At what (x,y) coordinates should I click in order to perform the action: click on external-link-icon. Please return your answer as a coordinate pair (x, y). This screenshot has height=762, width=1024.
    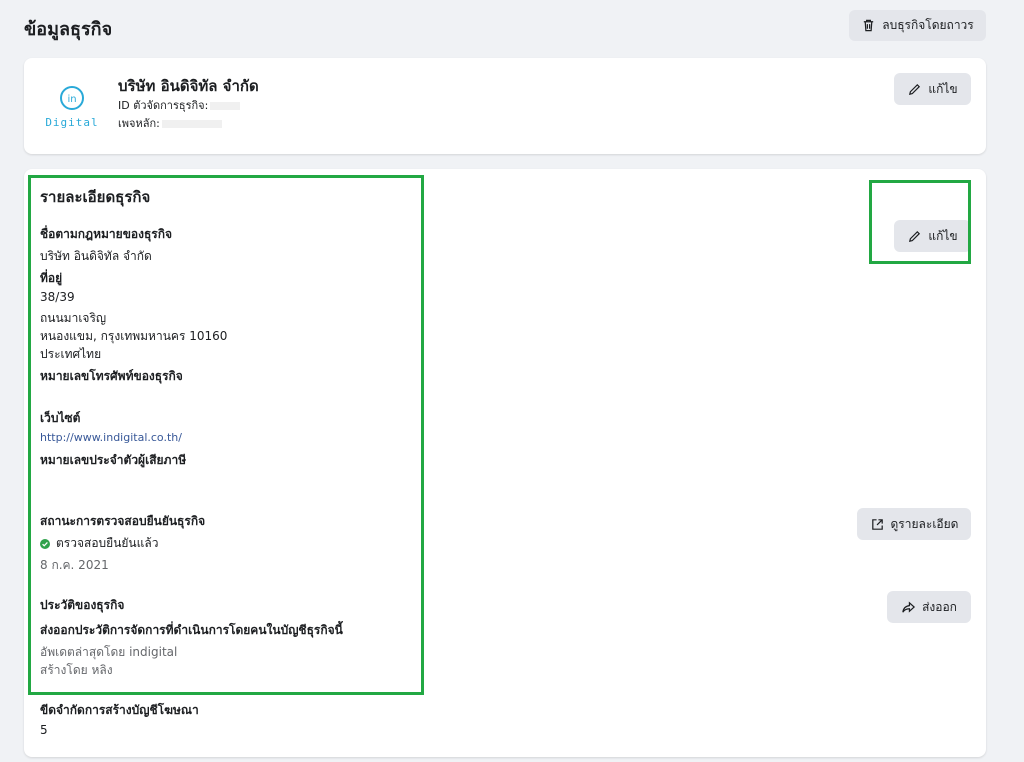
    Looking at the image, I should click on (877, 524).